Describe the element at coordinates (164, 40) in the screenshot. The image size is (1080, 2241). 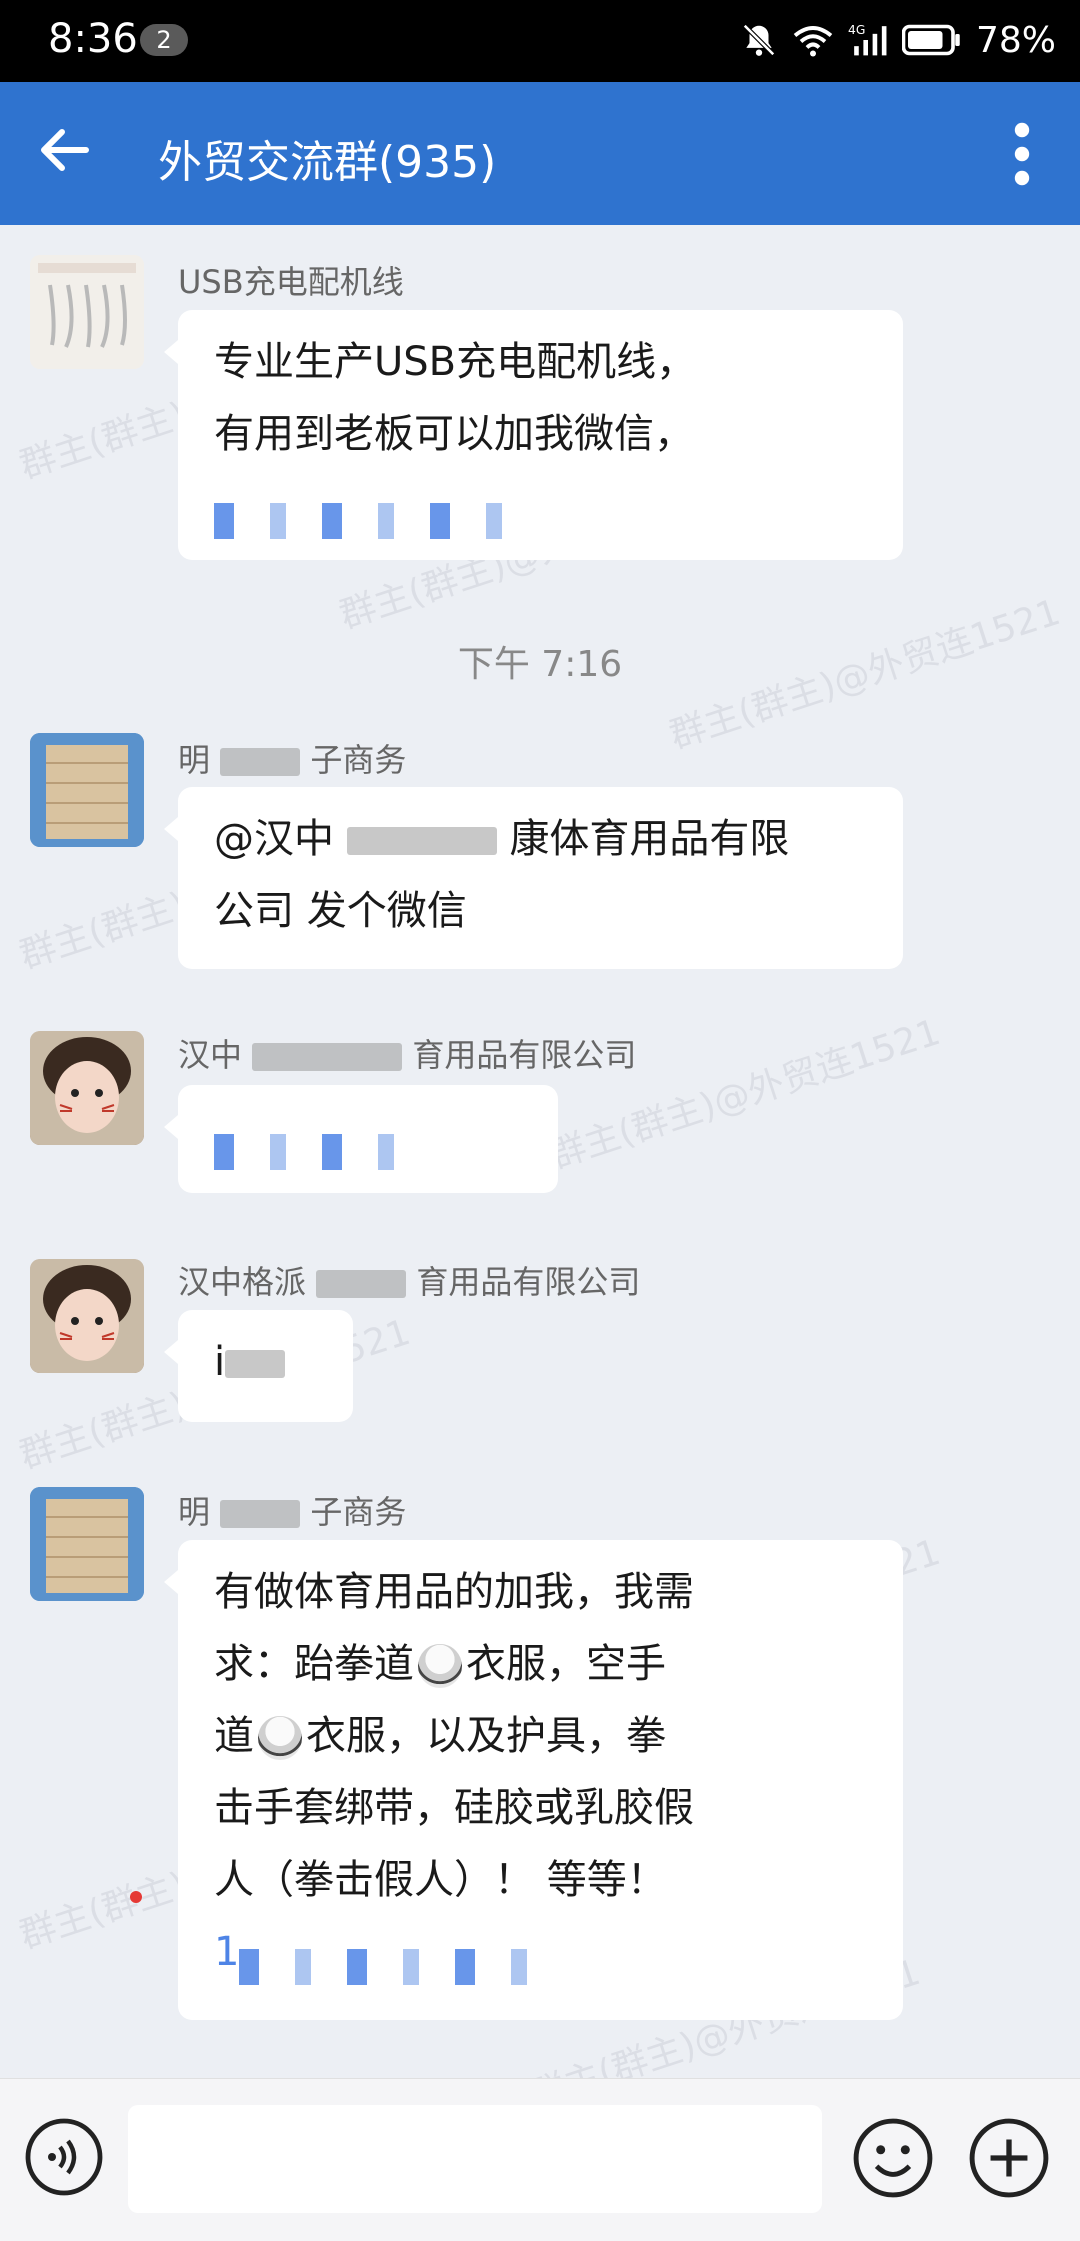
I see `notification-count-badge: 2` at that location.